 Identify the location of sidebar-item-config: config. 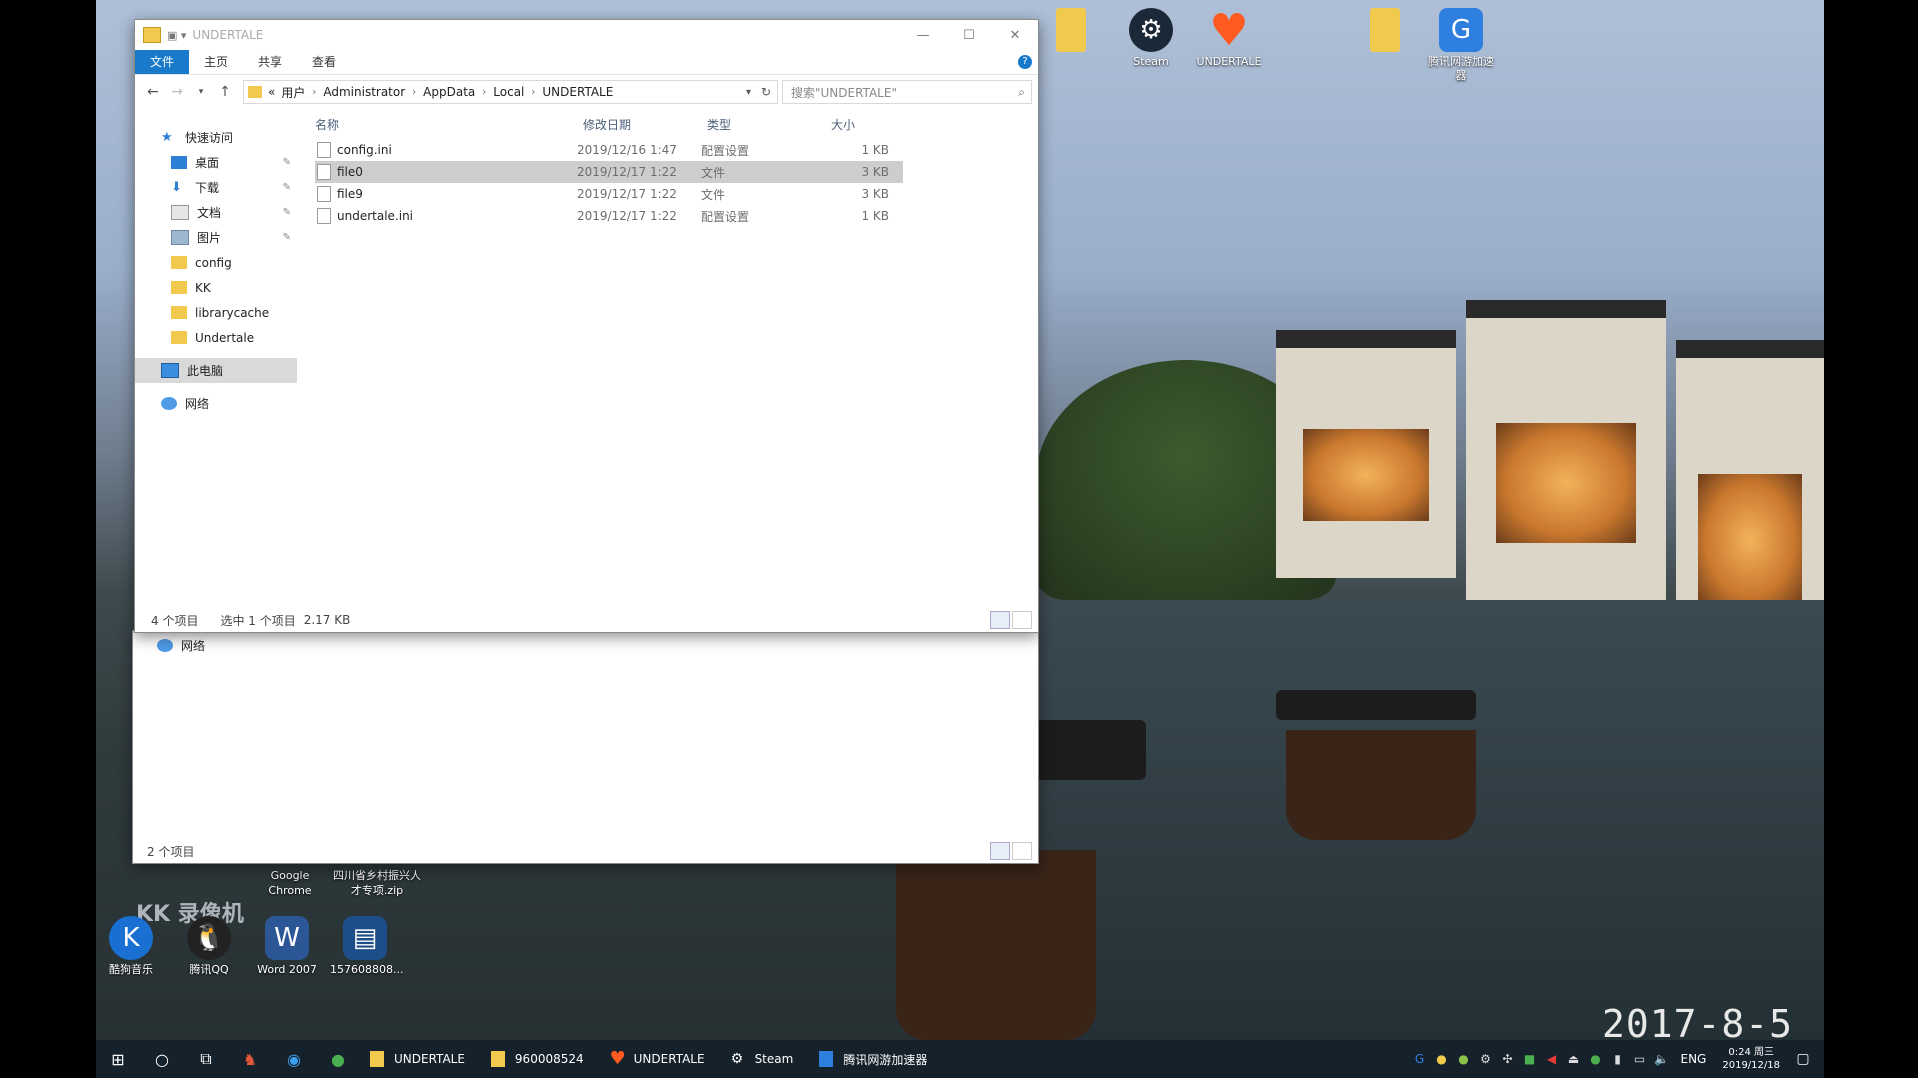
(216, 262).